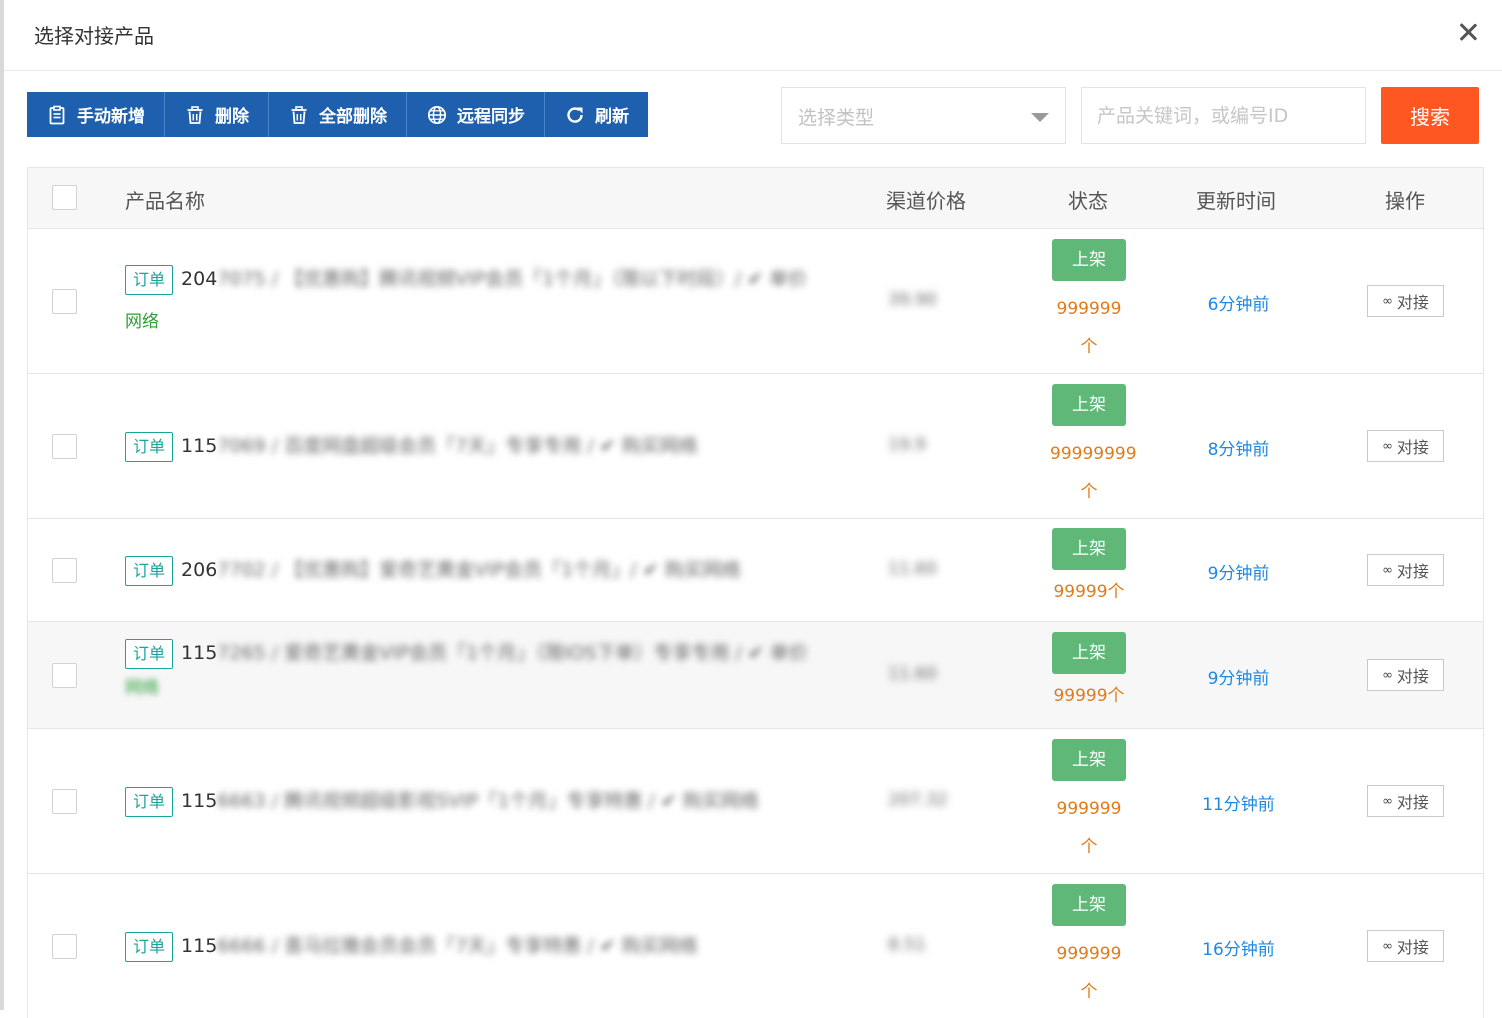  What do you see at coordinates (437, 115) in the screenshot?
I see `globe-icon` at bounding box center [437, 115].